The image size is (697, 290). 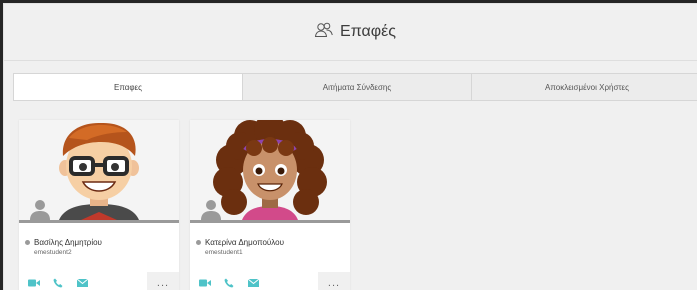 I want to click on contacts-icon, so click(x=324, y=32).